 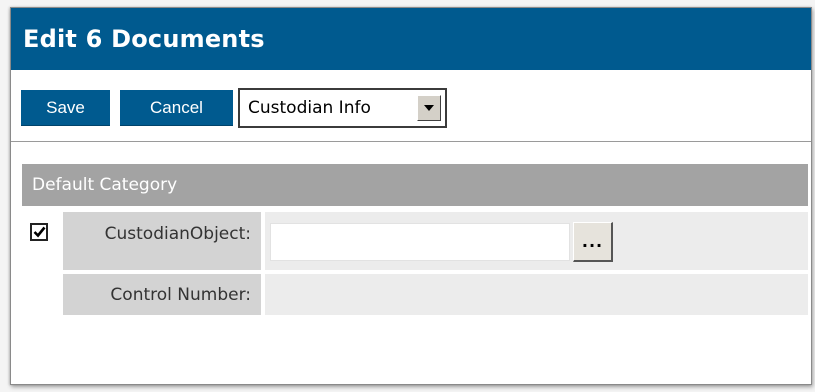 I want to click on cancel-button: Cancel, so click(x=176, y=108).